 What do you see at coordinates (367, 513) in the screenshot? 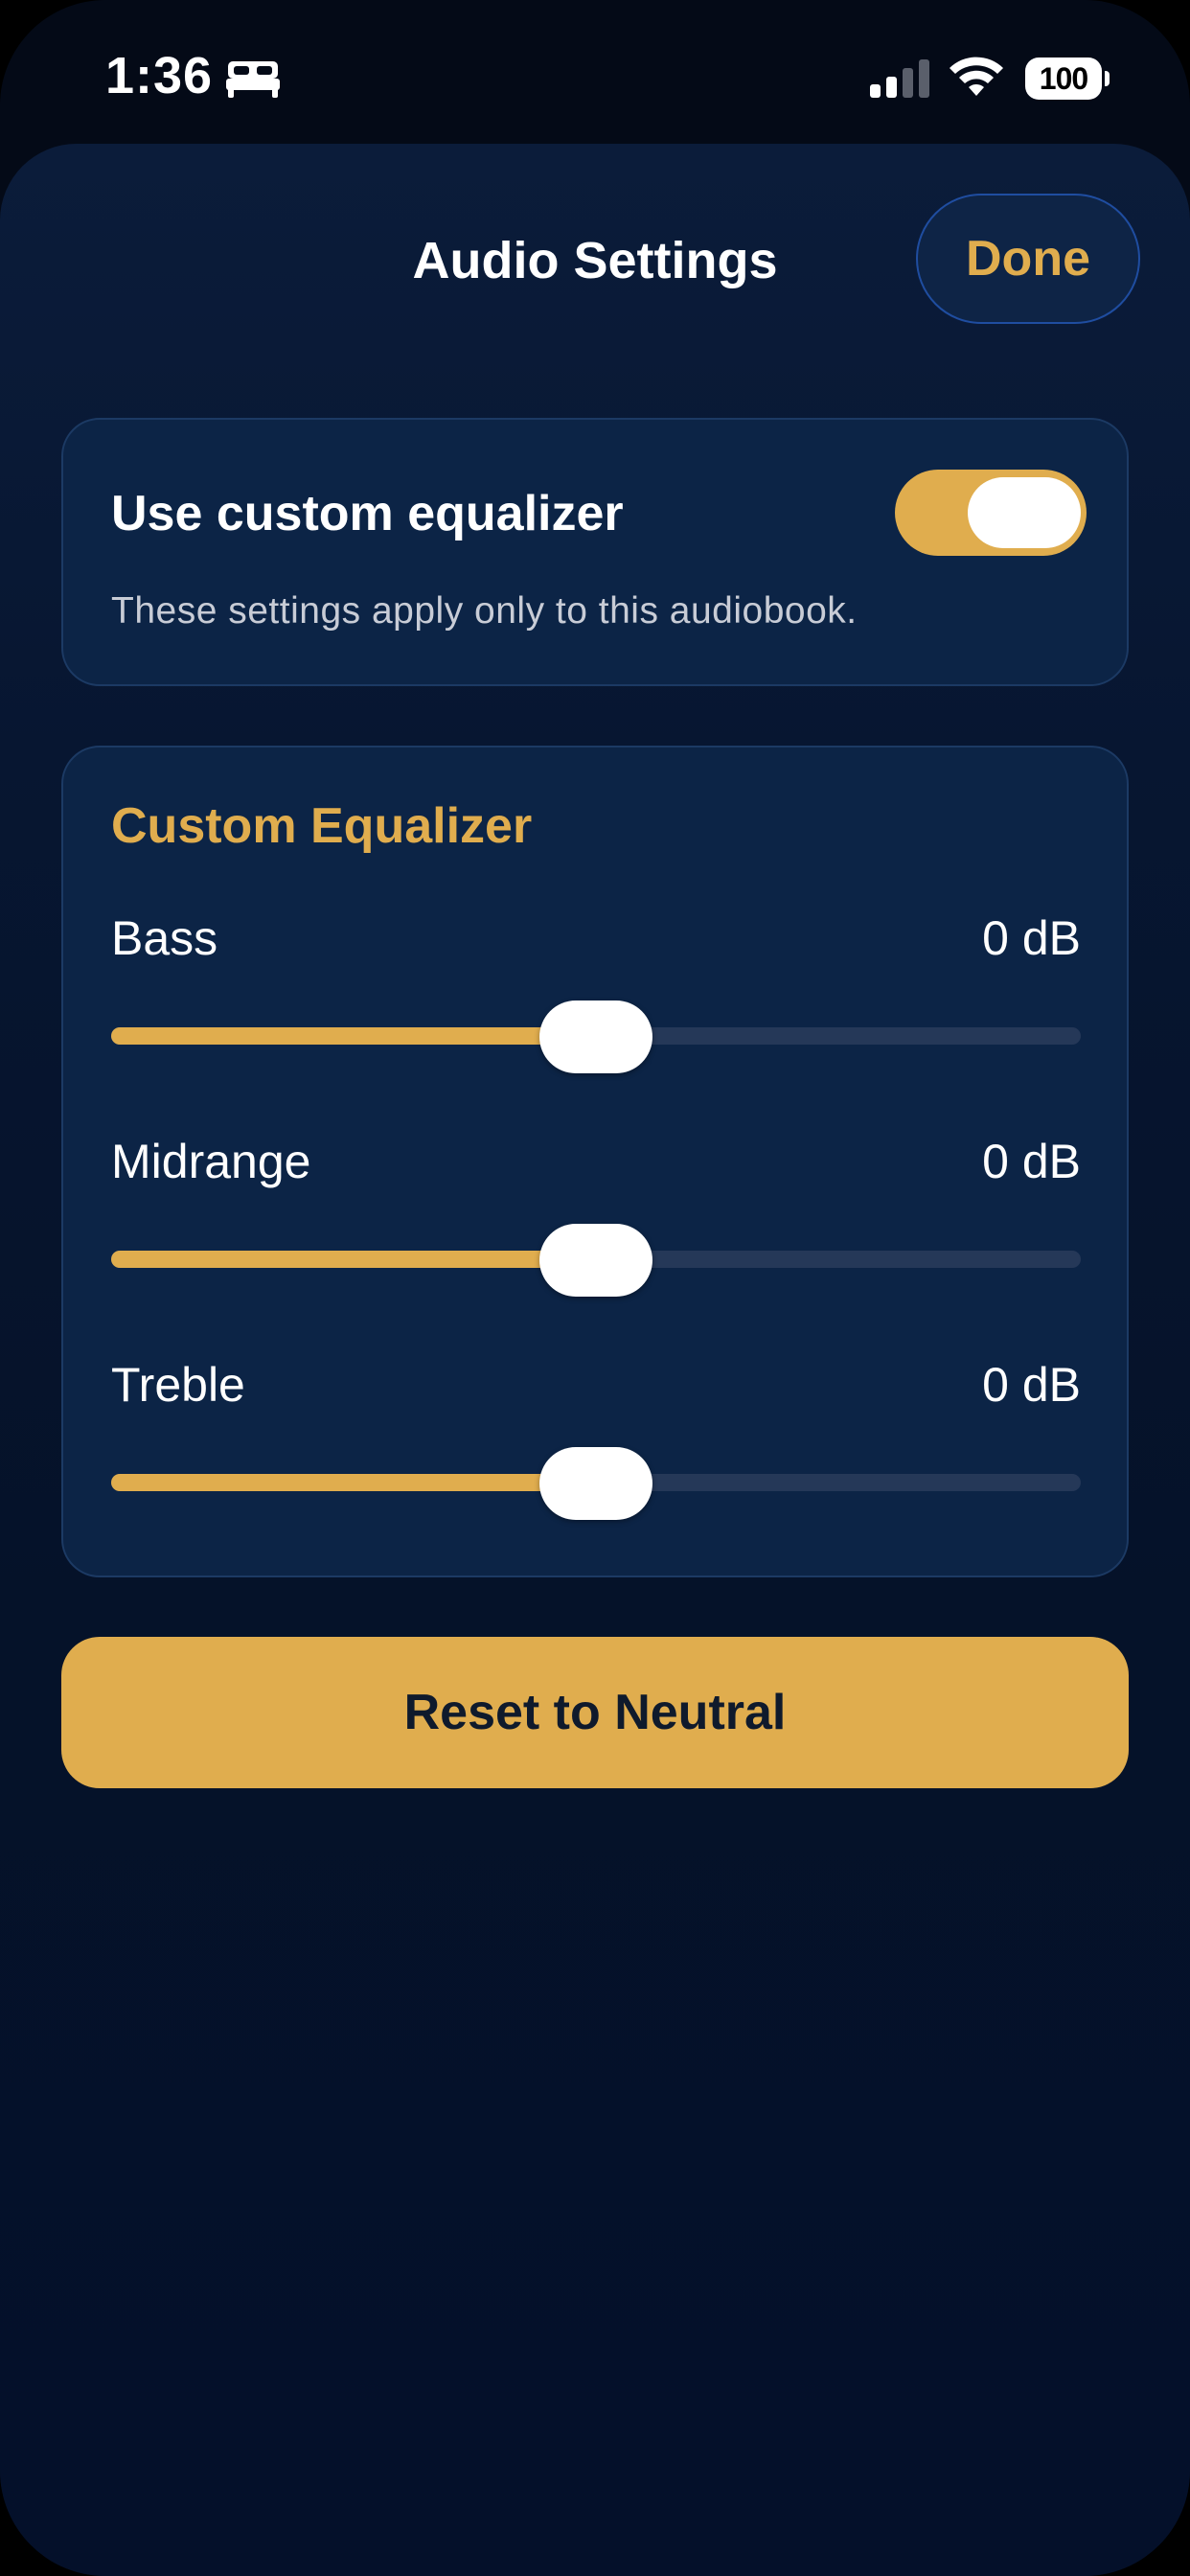
I see `custom-equalizer-toggle-label: Use custom equalizer` at bounding box center [367, 513].